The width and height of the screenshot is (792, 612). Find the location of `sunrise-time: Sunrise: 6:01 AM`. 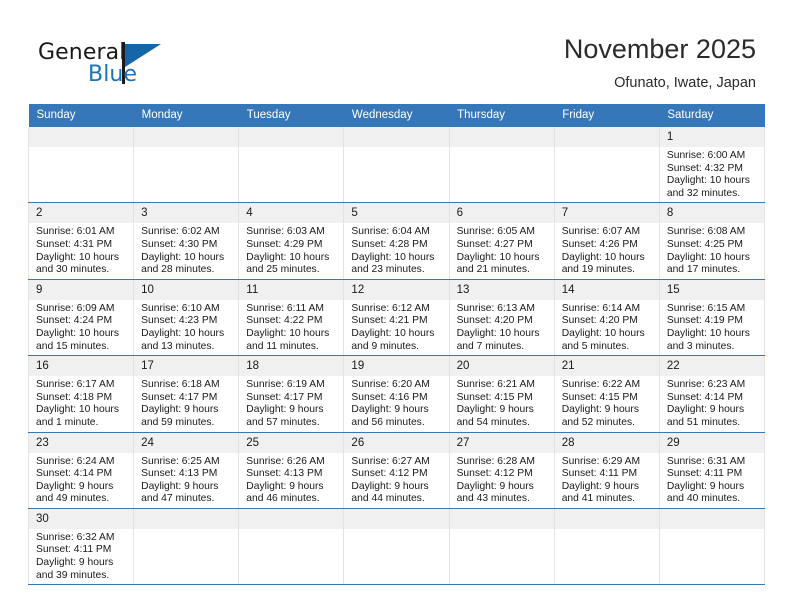

sunrise-time: Sunrise: 6:01 AM is located at coordinates (75, 232).